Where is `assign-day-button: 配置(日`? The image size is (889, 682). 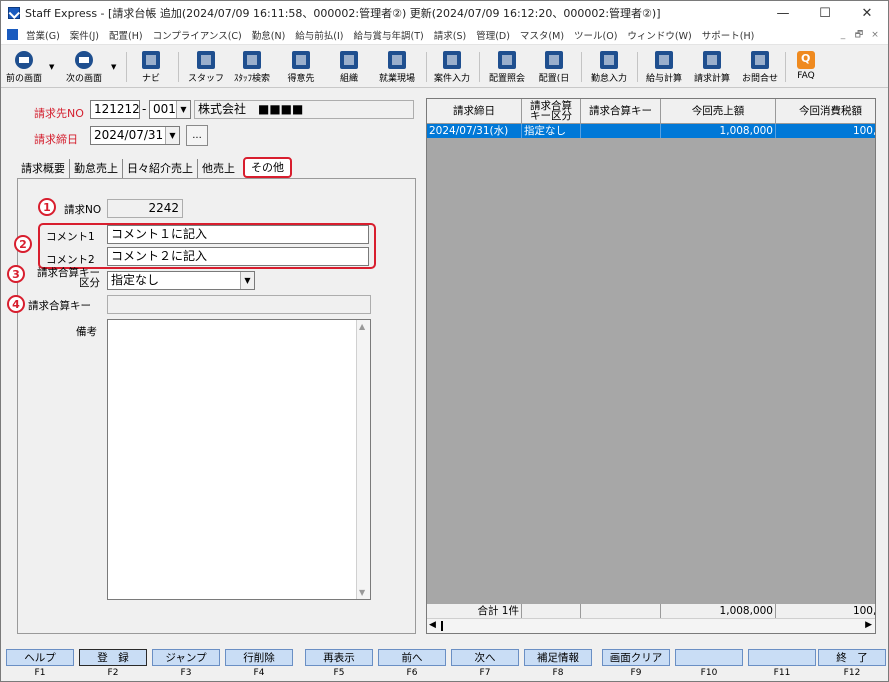 assign-day-button: 配置(日 is located at coordinates (554, 67).